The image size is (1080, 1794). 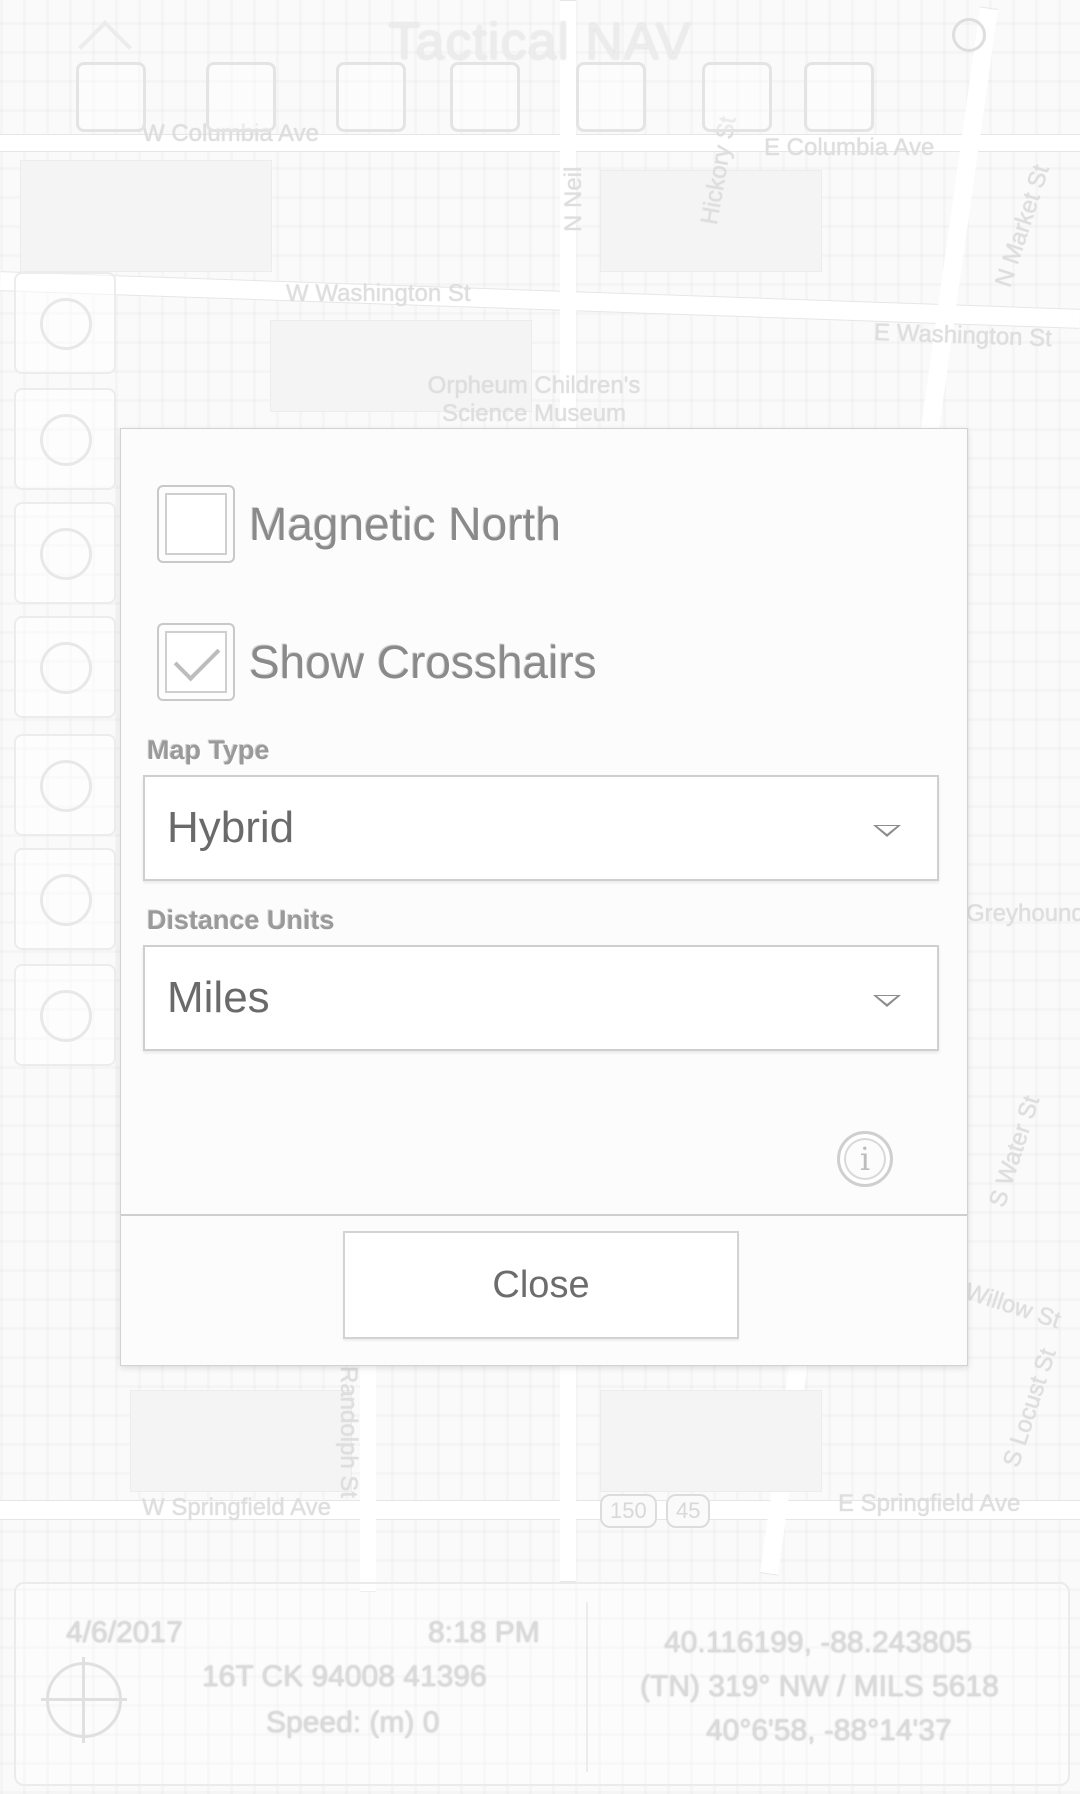 I want to click on poi-label: Orpheum Children's Science Museum, so click(x=534, y=399).